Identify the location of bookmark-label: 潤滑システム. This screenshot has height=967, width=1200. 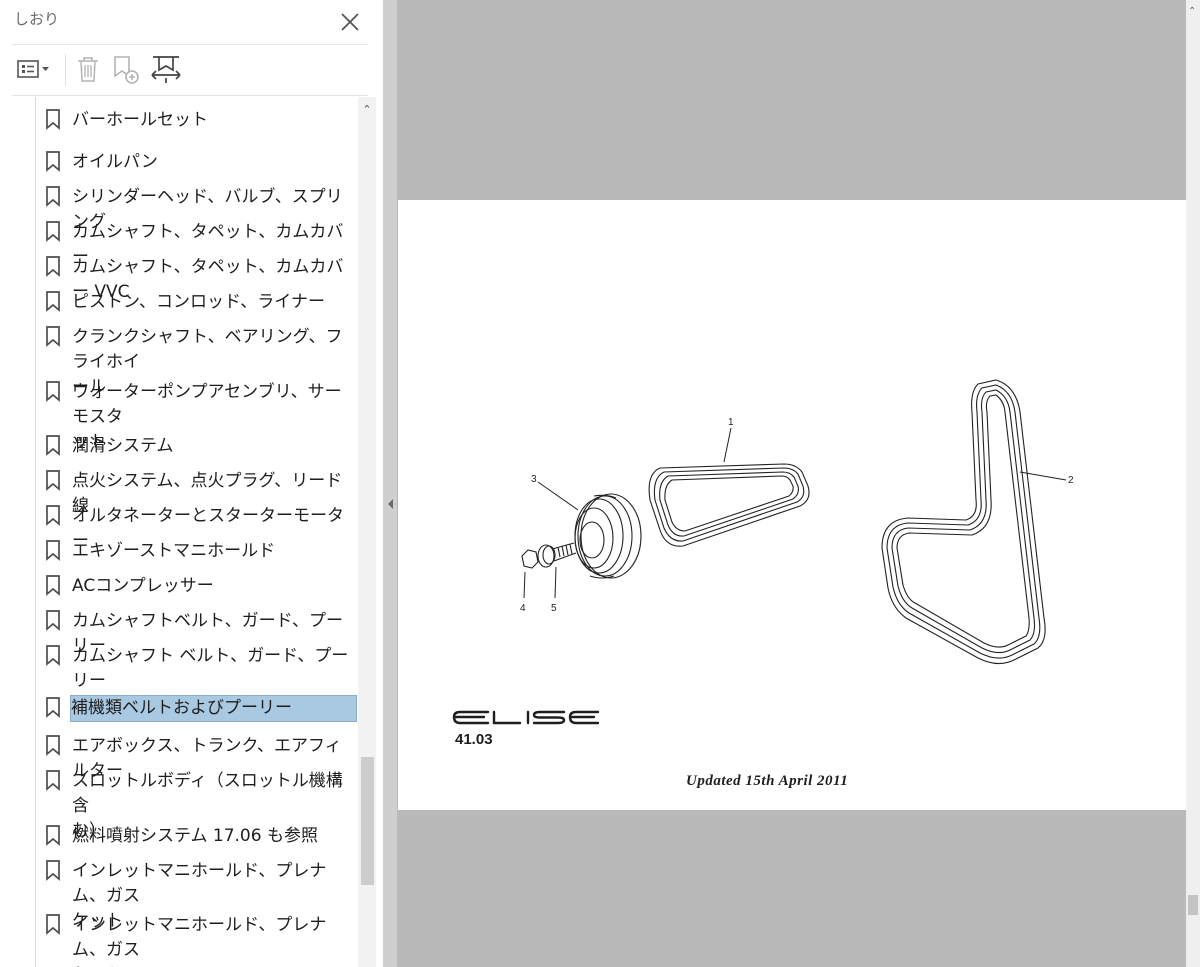
(123, 446).